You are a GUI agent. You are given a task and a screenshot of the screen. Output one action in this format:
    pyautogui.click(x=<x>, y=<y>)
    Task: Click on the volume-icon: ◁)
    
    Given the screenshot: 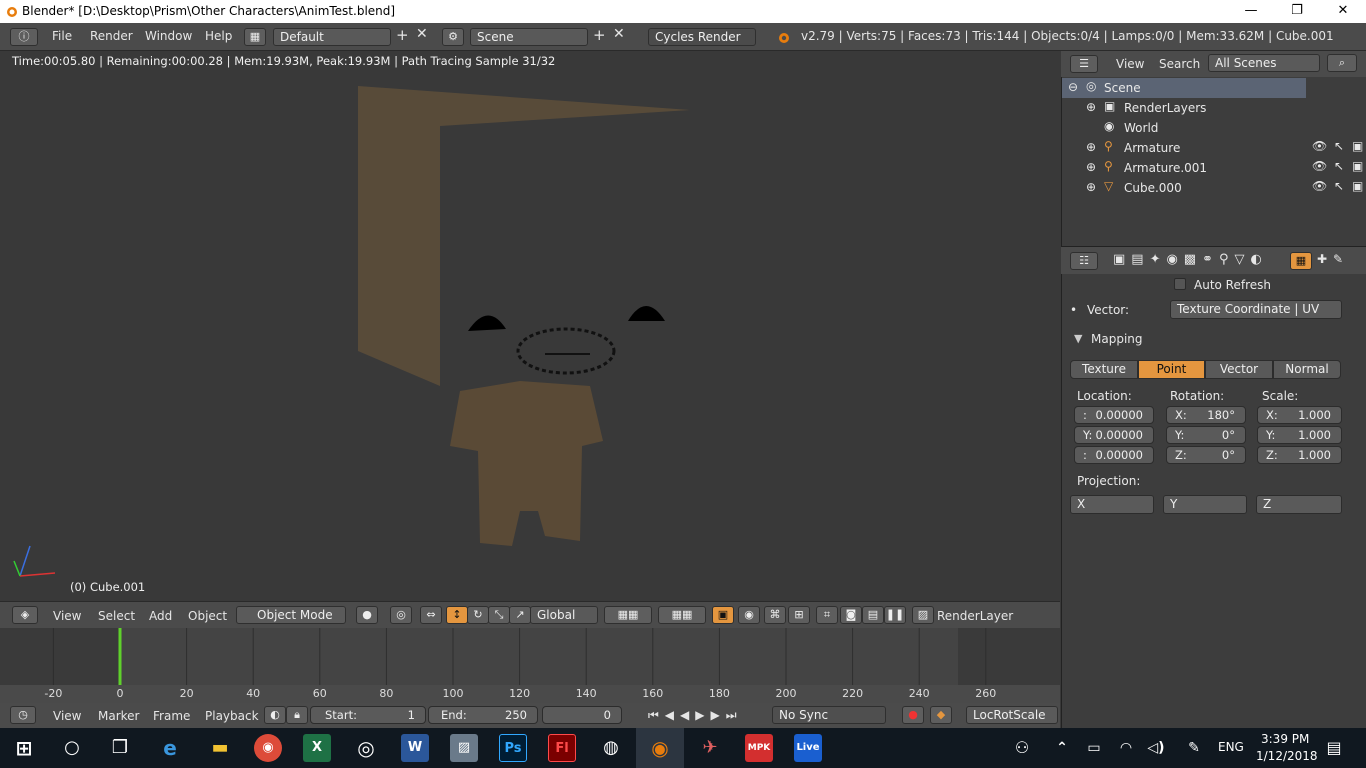 What is the action you would take?
    pyautogui.click(x=1156, y=748)
    